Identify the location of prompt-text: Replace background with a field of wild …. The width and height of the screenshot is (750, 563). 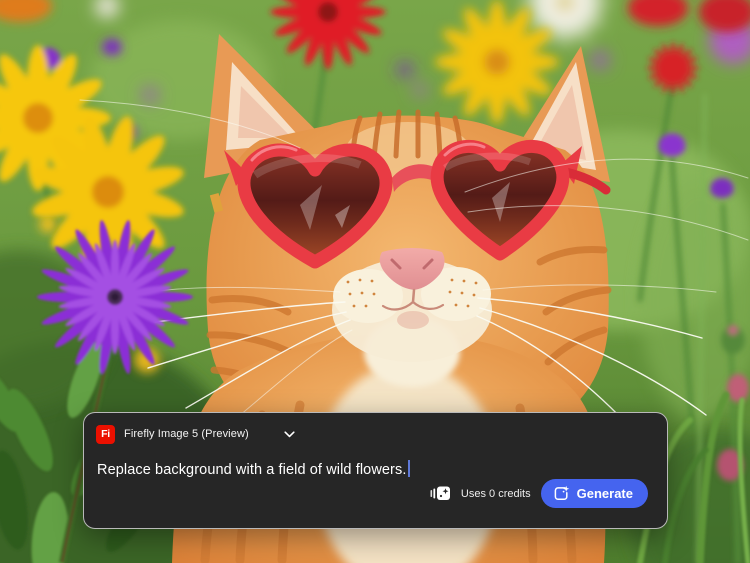
(252, 470).